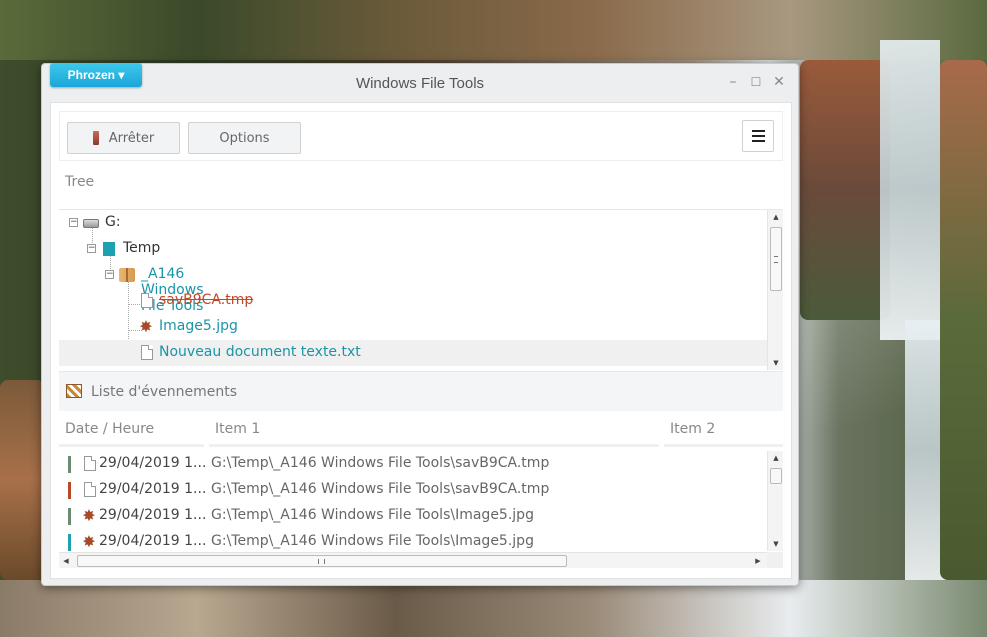  I want to click on events-vertical-scrollbar: ▲ ▼, so click(775, 501).